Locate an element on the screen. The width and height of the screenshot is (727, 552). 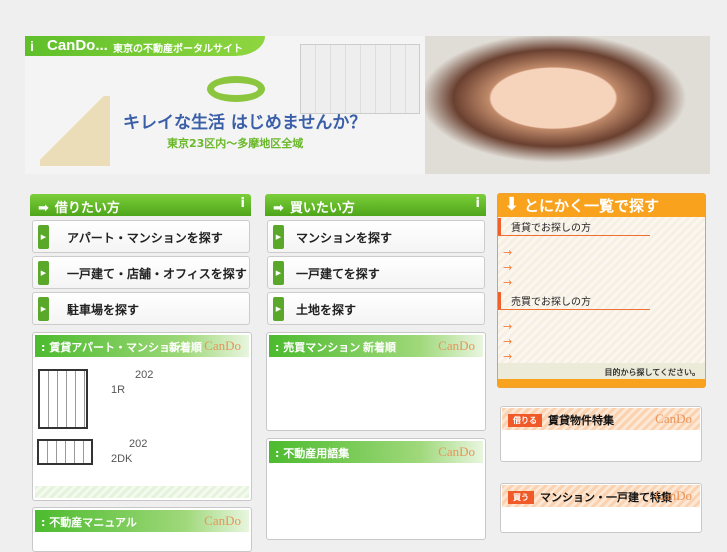
button-label: 一戸建てを探す is located at coordinates (338, 274).